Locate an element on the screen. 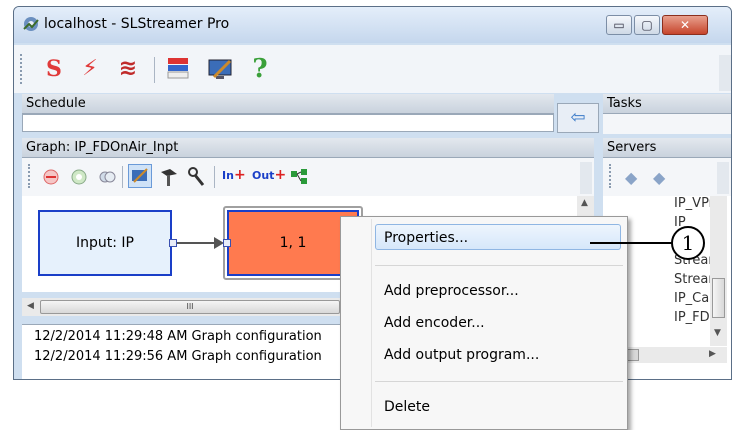 The image size is (735, 430). close-button: ✕ is located at coordinates (685, 25).